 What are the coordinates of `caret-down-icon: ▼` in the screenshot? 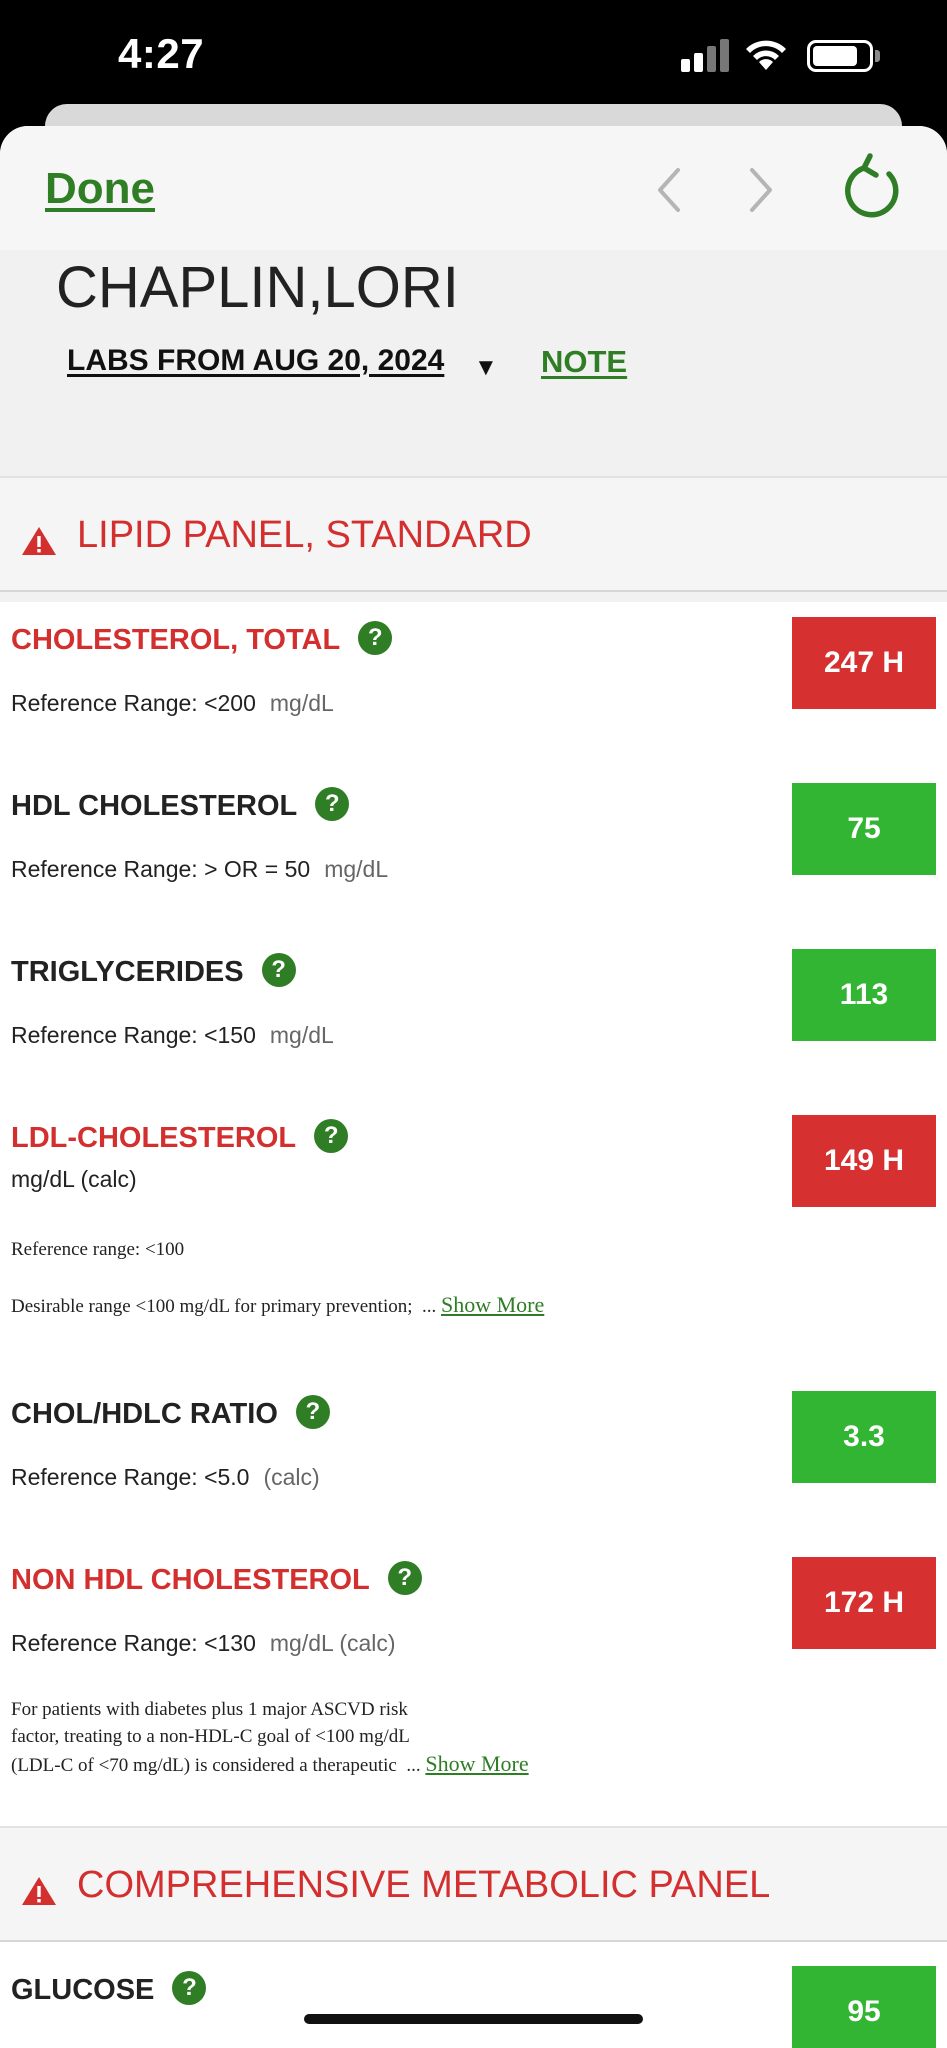 It's located at (486, 368).